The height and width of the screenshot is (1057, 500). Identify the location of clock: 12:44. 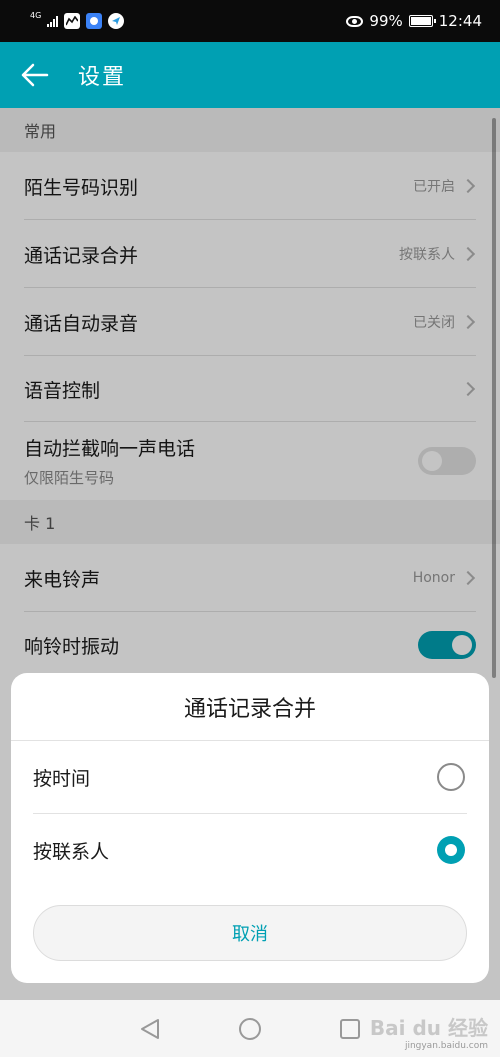
(460, 21).